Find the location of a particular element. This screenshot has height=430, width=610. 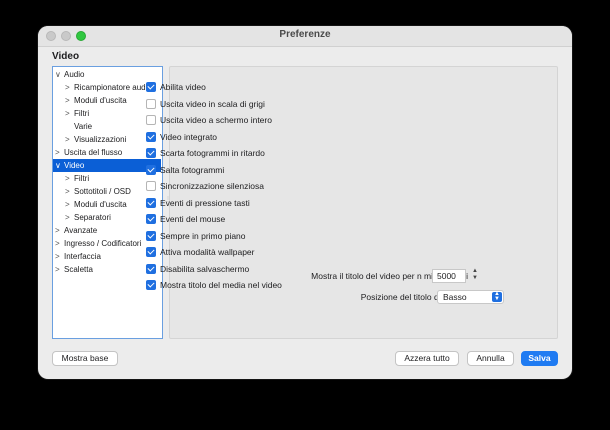

tree-item: ∨ Audio is located at coordinates (107, 74).